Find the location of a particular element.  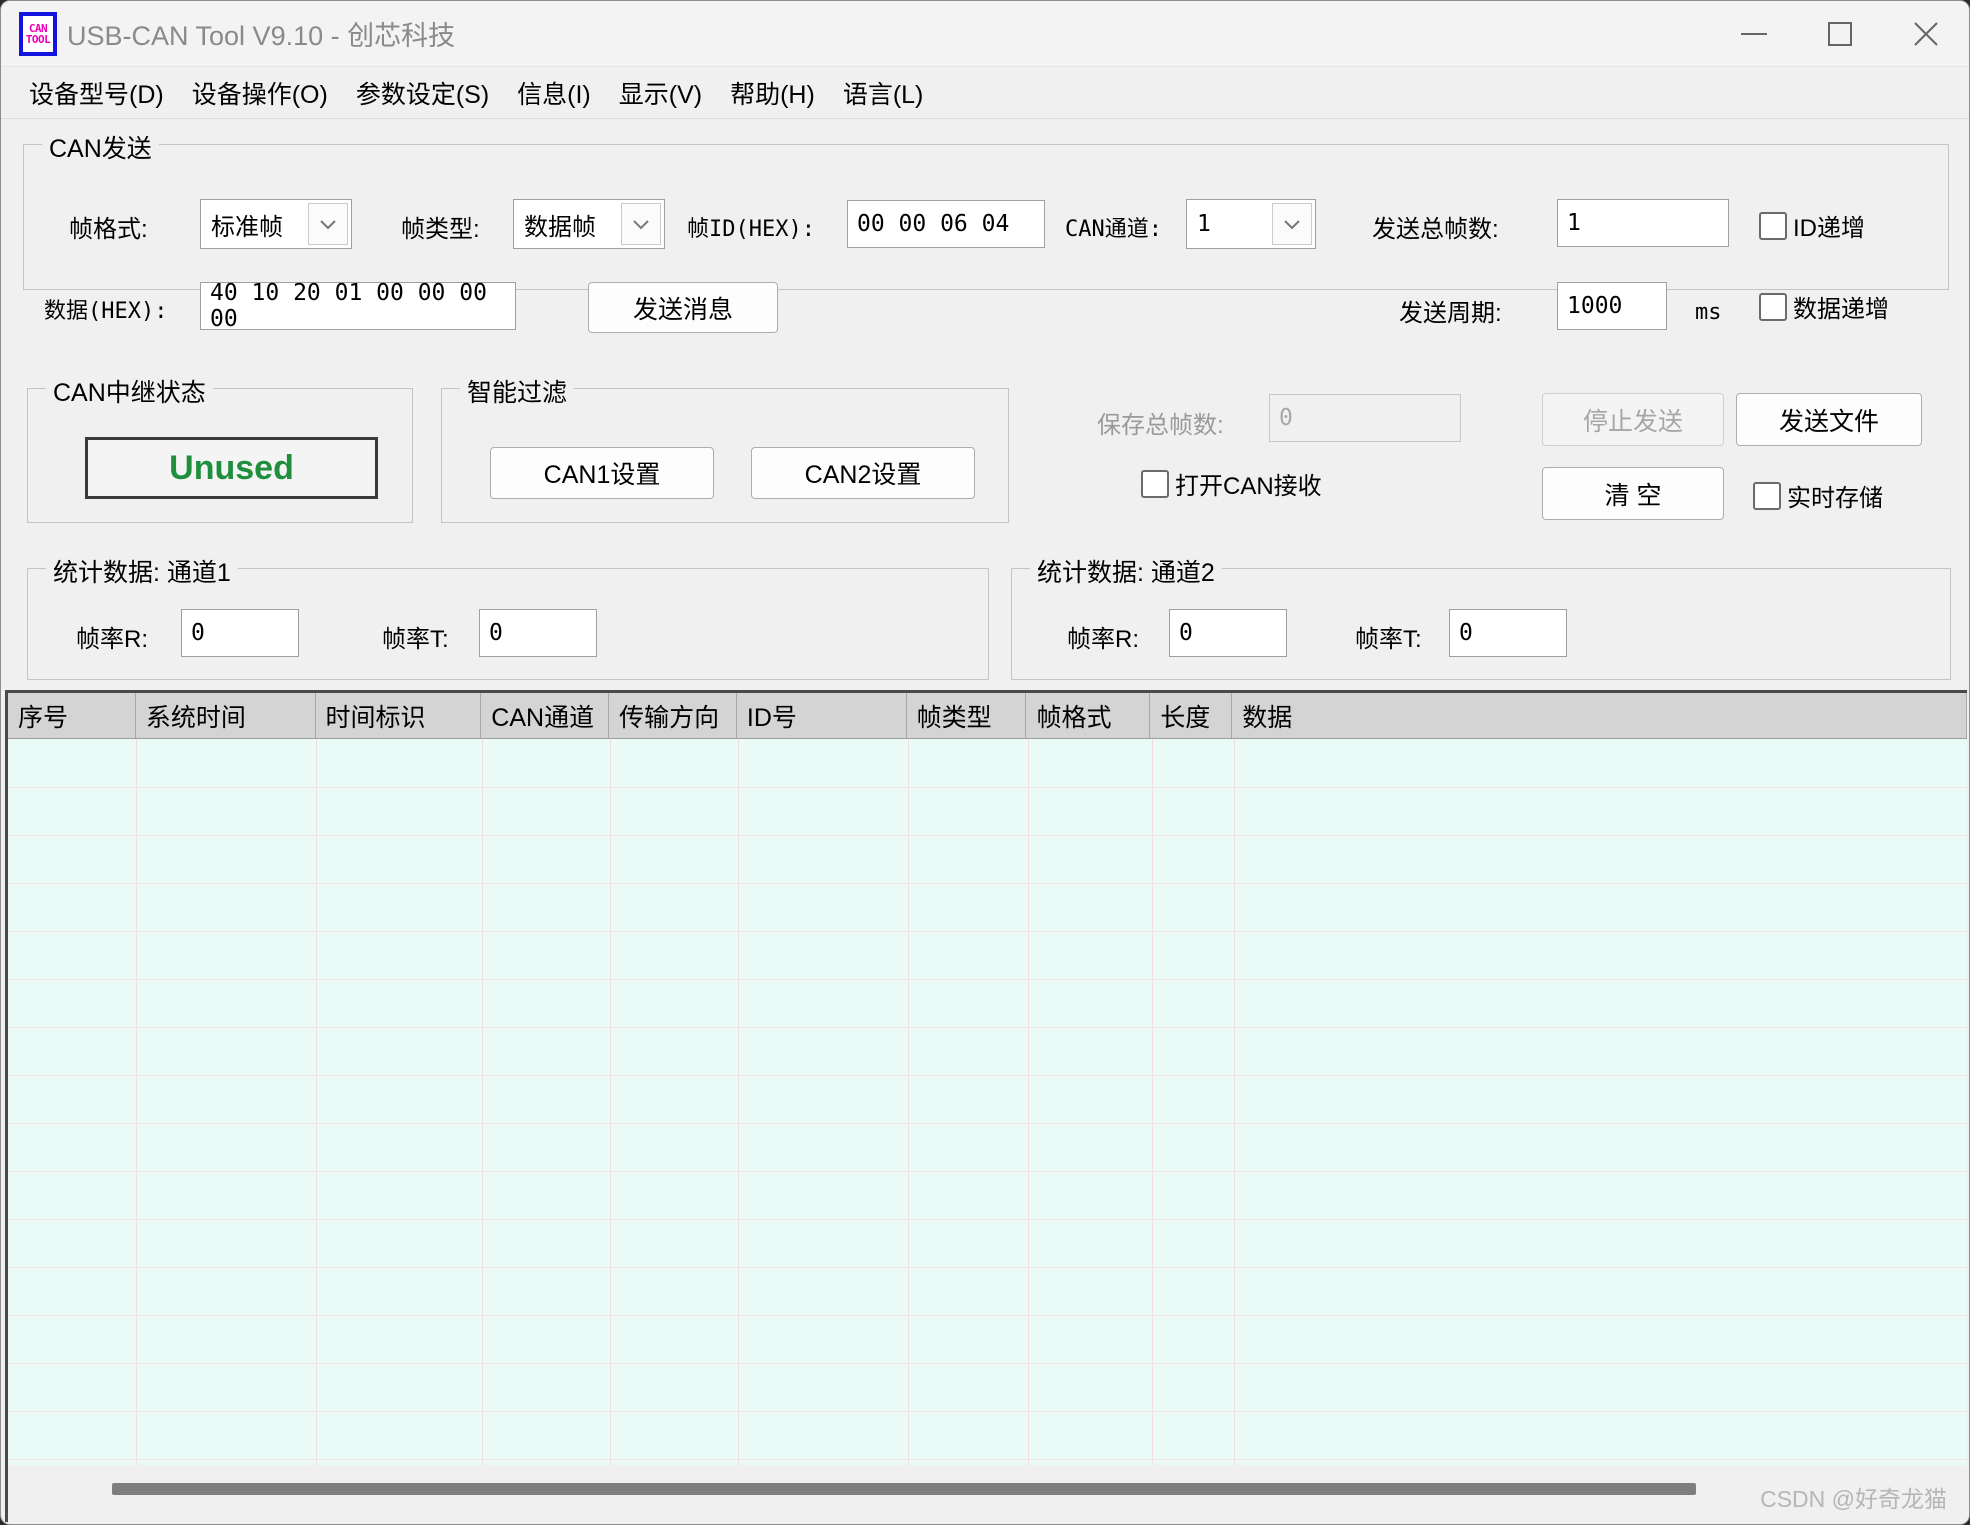

menu-item-parameter-settings: 参数设定(S) is located at coordinates (422, 93).